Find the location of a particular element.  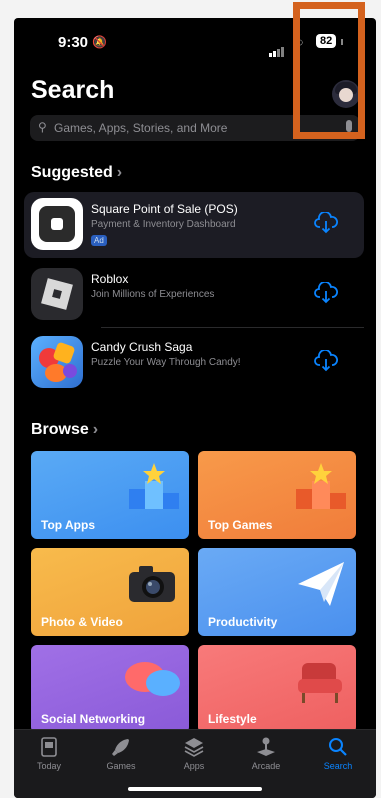

page-title: Search is located at coordinates (73, 90).